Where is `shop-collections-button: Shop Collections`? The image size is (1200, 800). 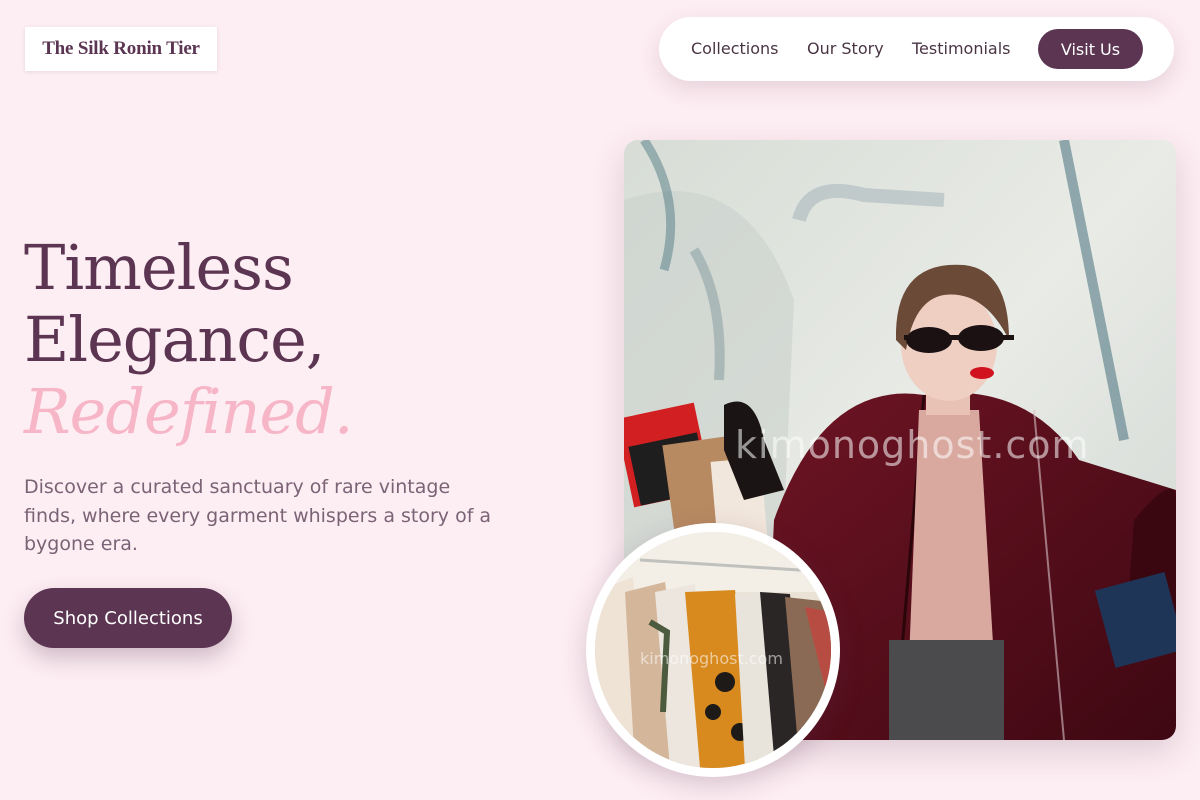
shop-collections-button: Shop Collections is located at coordinates (128, 618).